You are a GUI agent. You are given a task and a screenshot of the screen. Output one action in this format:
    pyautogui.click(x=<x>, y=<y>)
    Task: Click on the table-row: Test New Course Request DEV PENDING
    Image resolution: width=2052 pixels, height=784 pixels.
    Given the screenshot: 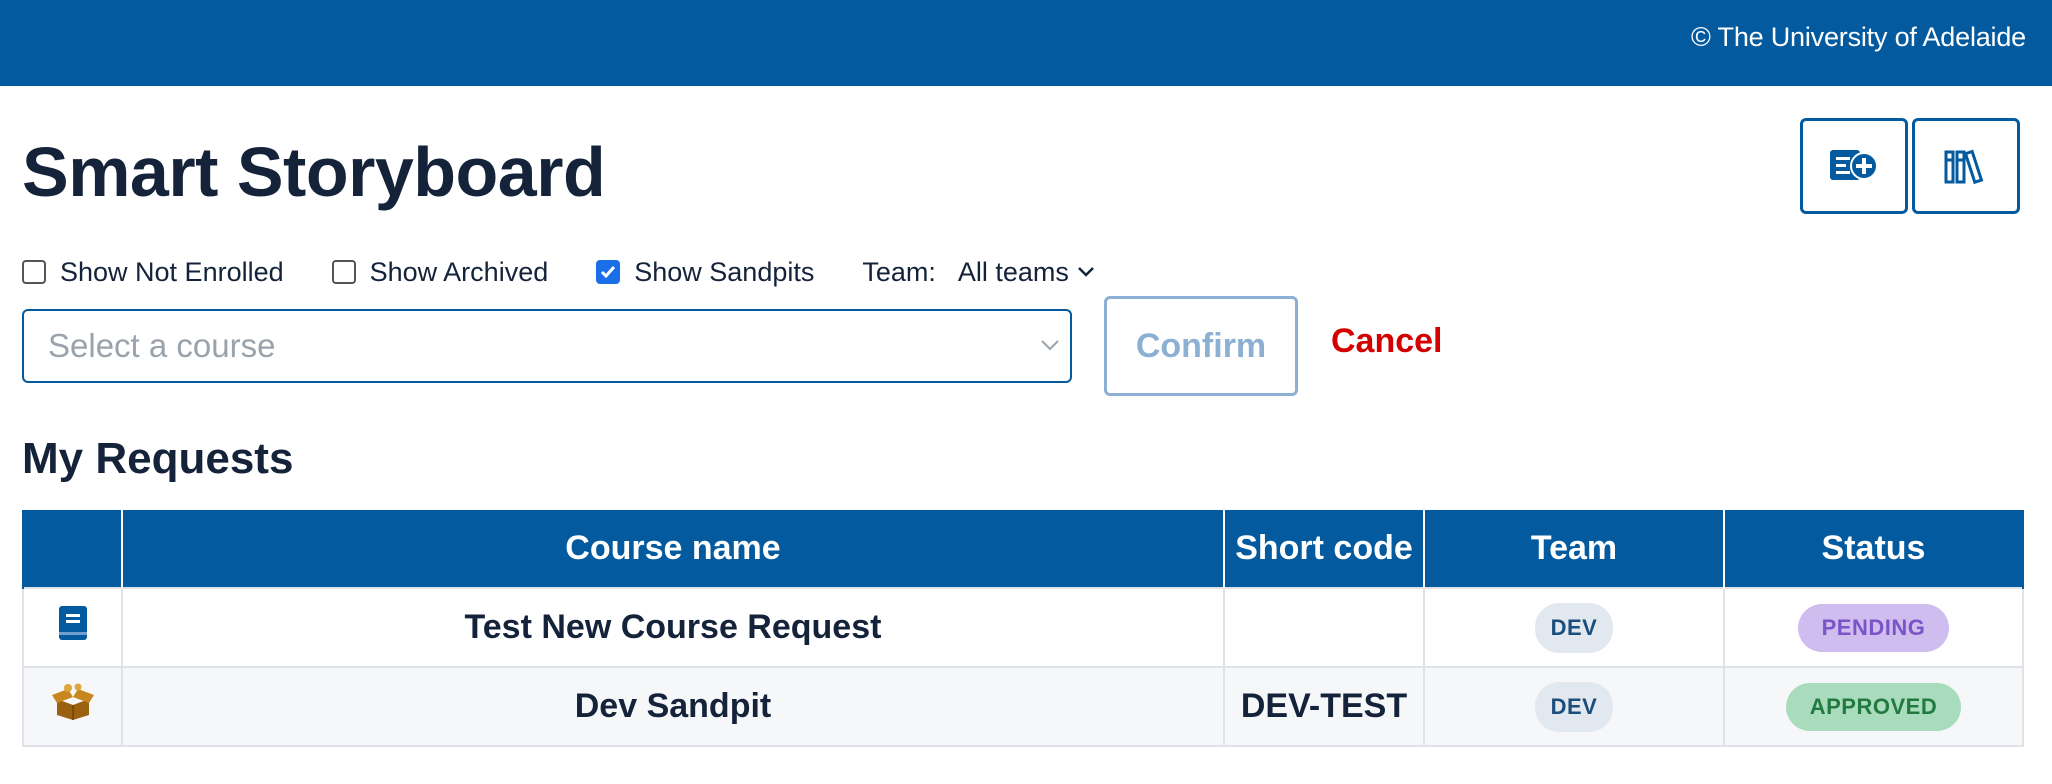 What is the action you would take?
    pyautogui.click(x=1023, y=627)
    